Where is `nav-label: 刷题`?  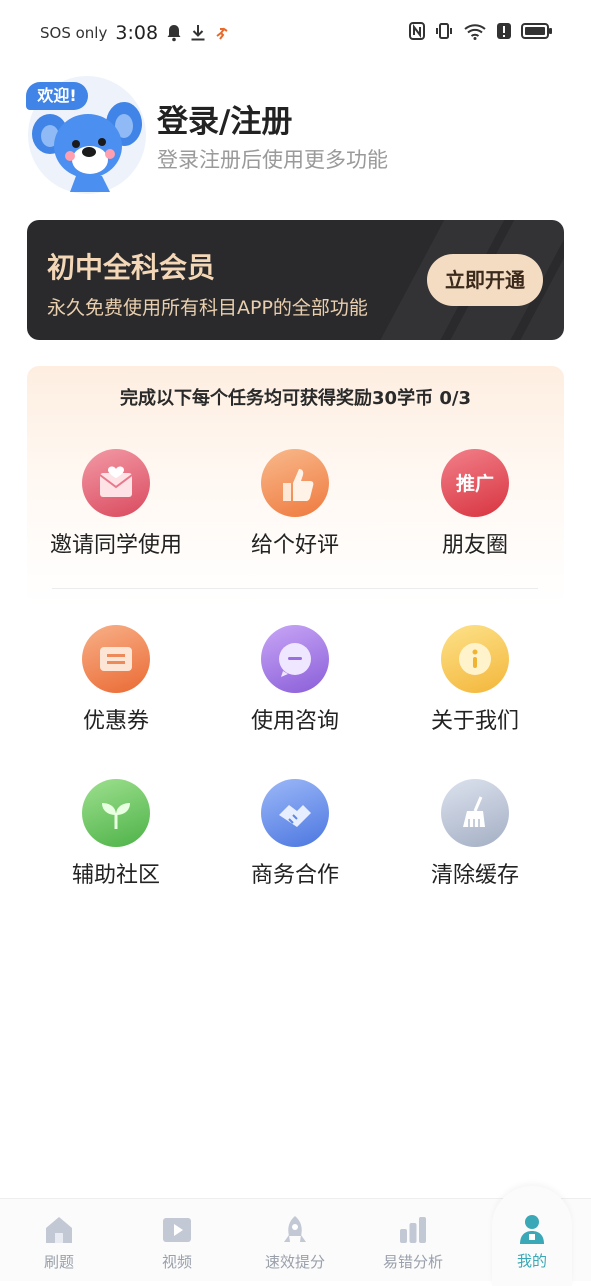 nav-label: 刷题 is located at coordinates (58, 1262).